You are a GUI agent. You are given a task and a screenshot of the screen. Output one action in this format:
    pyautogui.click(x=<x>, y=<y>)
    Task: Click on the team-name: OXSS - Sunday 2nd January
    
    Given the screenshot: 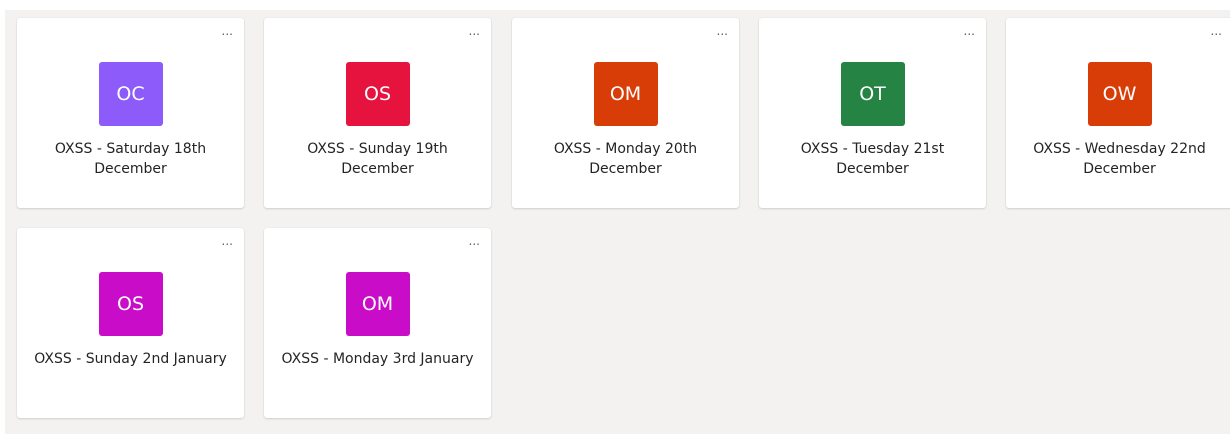 What is the action you would take?
    pyautogui.click(x=130, y=359)
    